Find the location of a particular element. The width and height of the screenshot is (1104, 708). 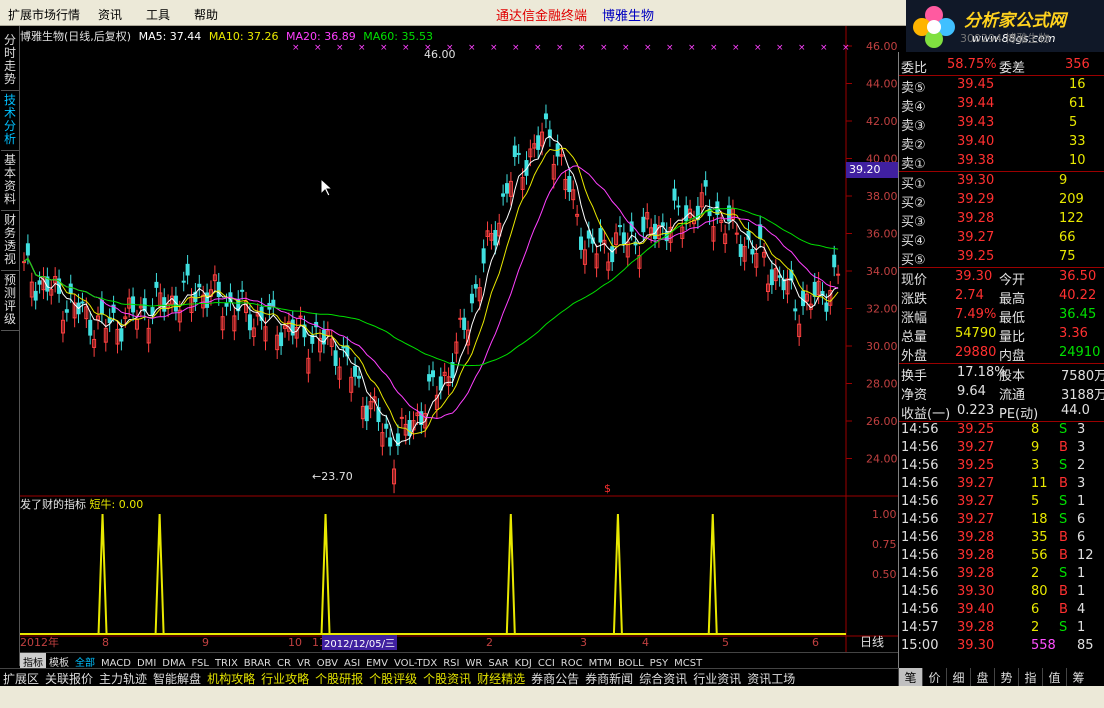

stat-label: 收益(一) is located at coordinates (926, 414).